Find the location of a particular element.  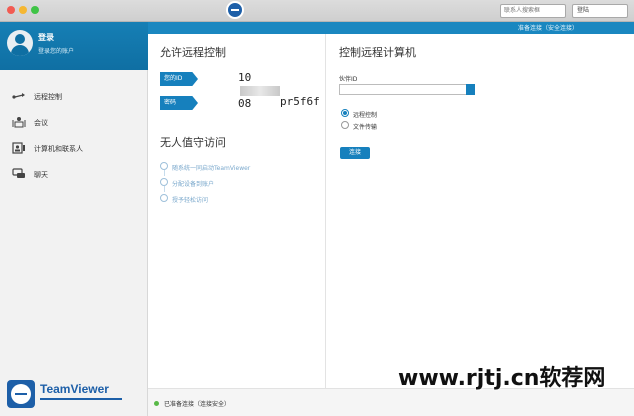

id-blur is located at coordinates (260, 91).